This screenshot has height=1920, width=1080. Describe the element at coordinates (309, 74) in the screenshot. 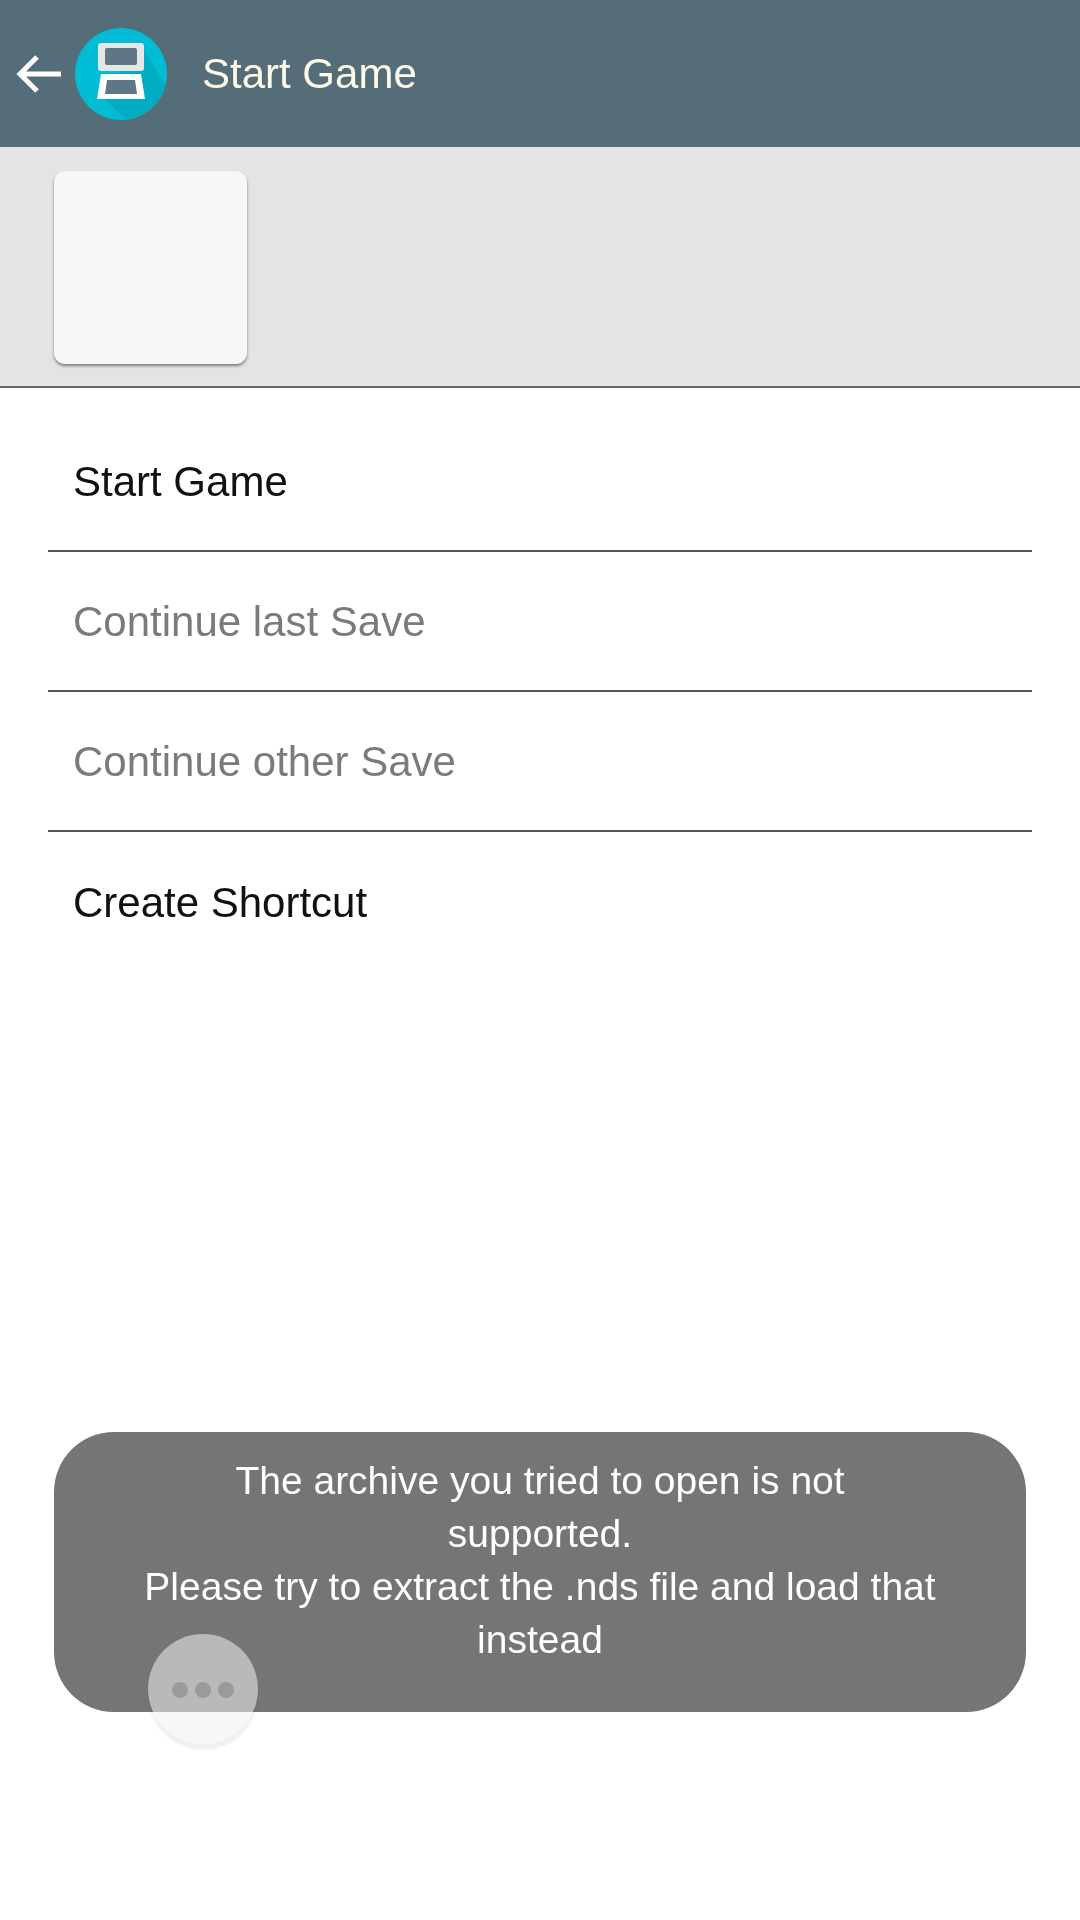

I see `screen-title: Start Game` at that location.